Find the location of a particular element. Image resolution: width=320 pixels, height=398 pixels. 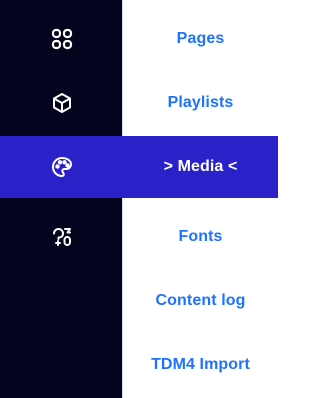

nav-label-playlists: Playlists is located at coordinates (200, 103).